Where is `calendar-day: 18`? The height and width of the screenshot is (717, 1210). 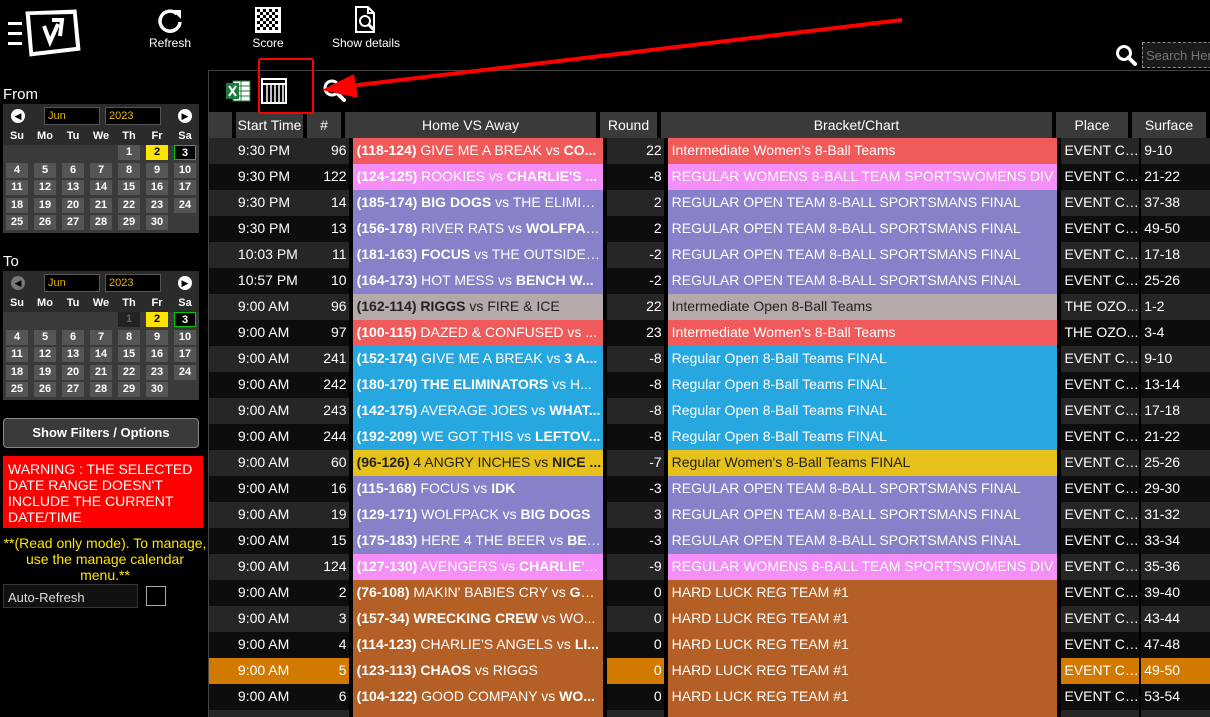
calendar-day: 18 is located at coordinates (17, 373).